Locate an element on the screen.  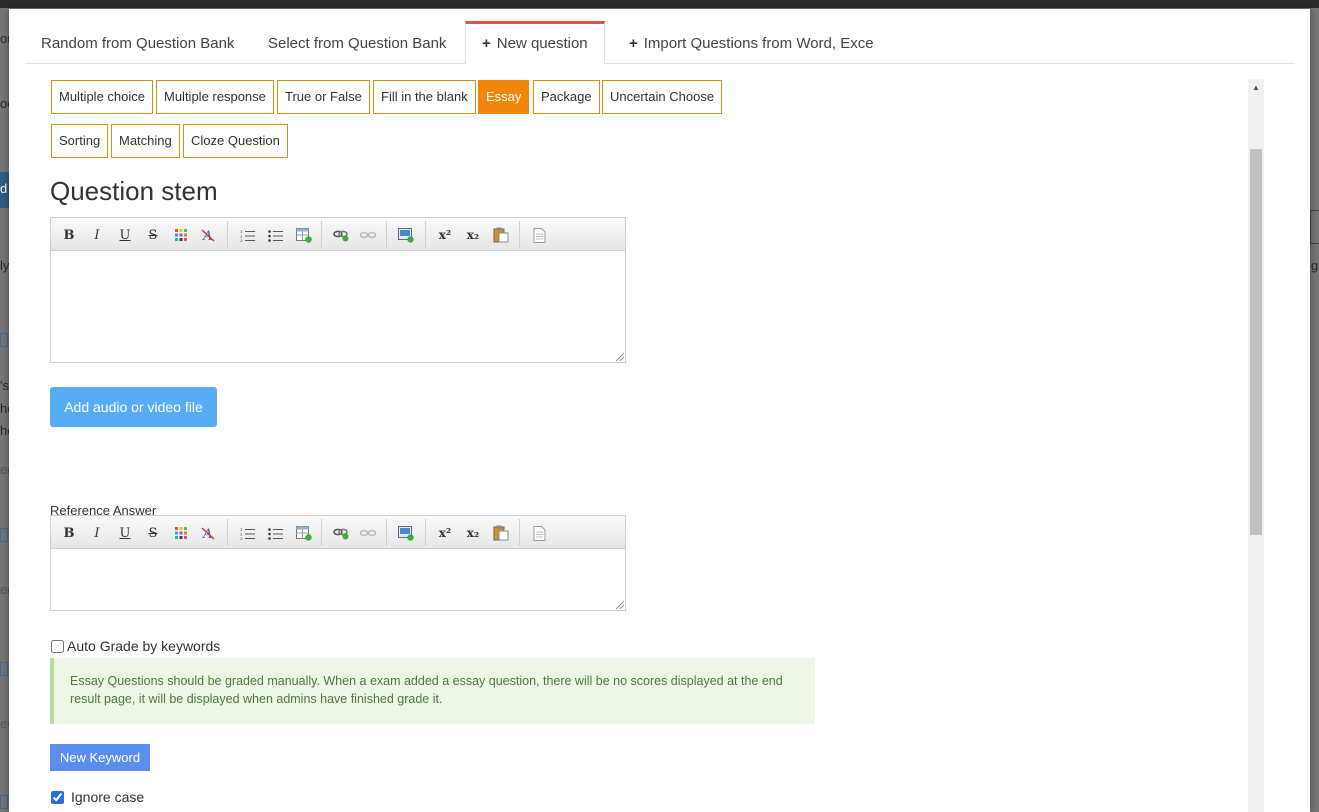
reference-answer-editor: B I U S A 123 is located at coordinates (338, 563).